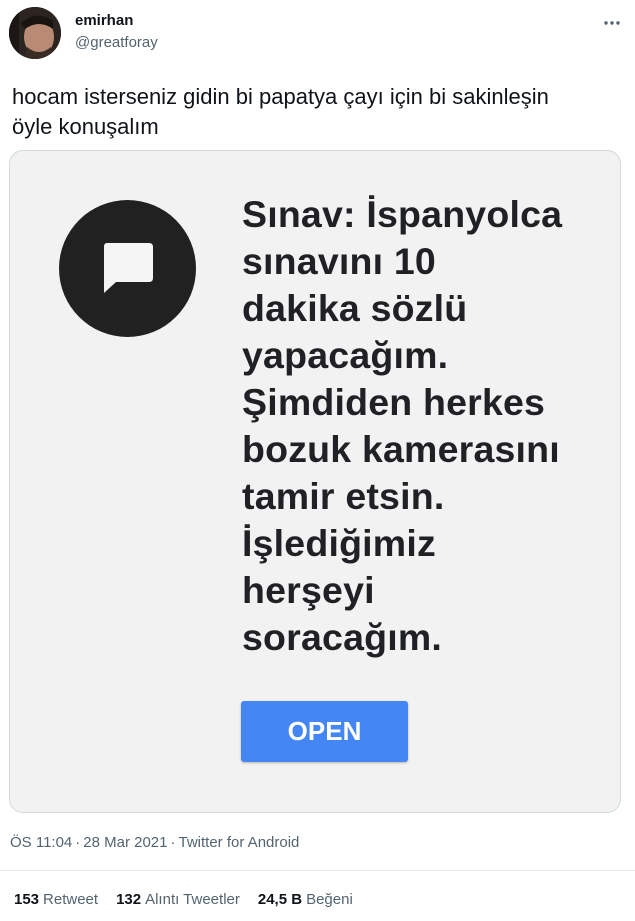 This screenshot has height=921, width=635. Describe the element at coordinates (104, 20) in the screenshot. I see `display-name: emirhan` at that location.